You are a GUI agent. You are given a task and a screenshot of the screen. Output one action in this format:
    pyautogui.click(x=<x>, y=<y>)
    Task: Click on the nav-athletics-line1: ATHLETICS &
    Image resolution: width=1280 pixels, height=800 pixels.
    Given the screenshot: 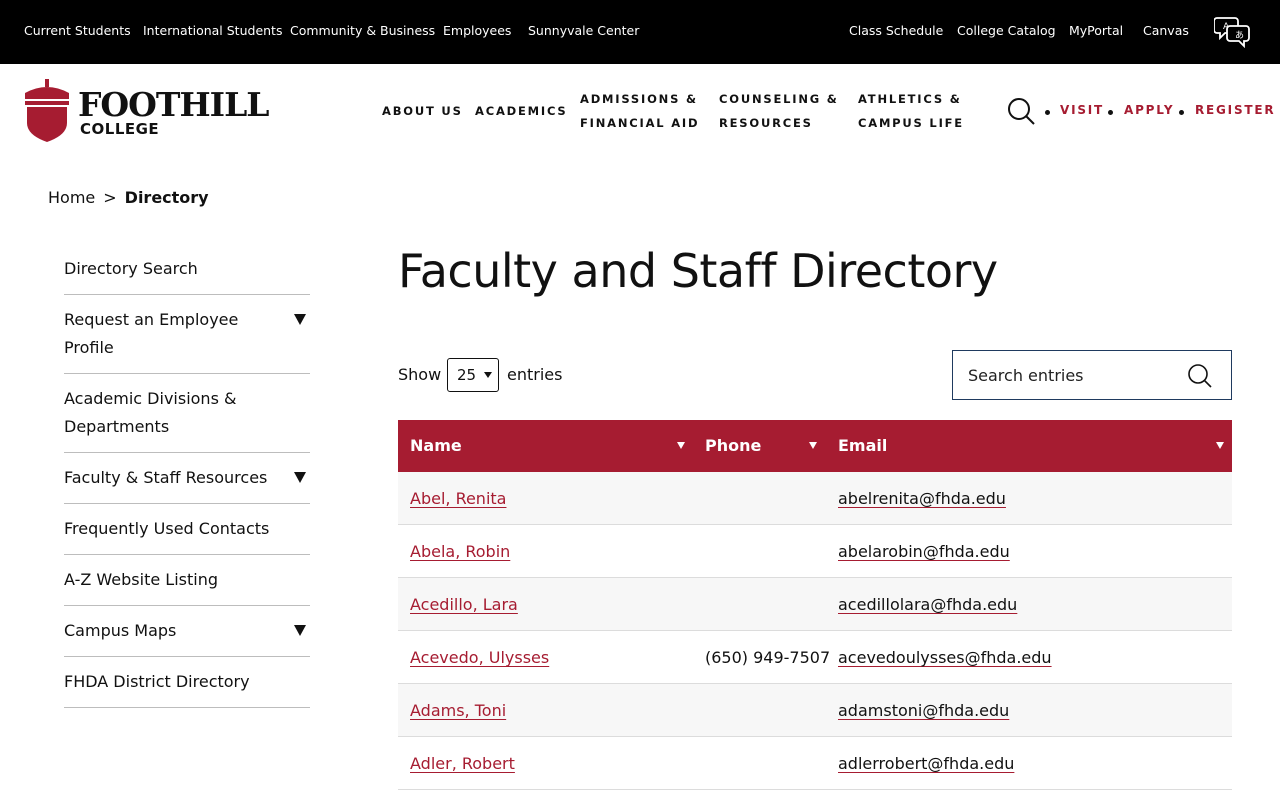 What is the action you would take?
    pyautogui.click(x=910, y=99)
    